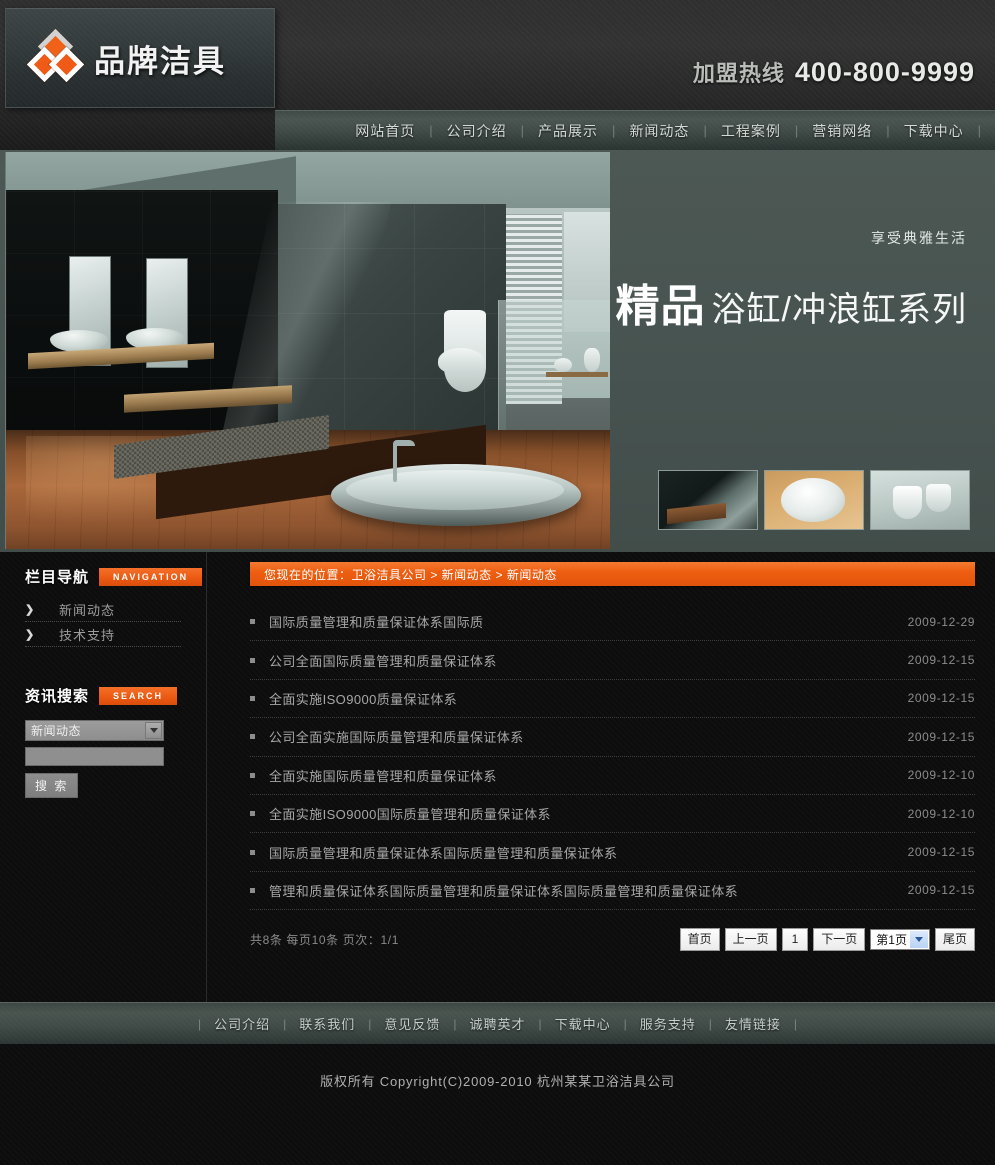 The width and height of the screenshot is (995, 1165). Describe the element at coordinates (891, 940) in the screenshot. I see `pagination-jump-value: 第1页` at that location.